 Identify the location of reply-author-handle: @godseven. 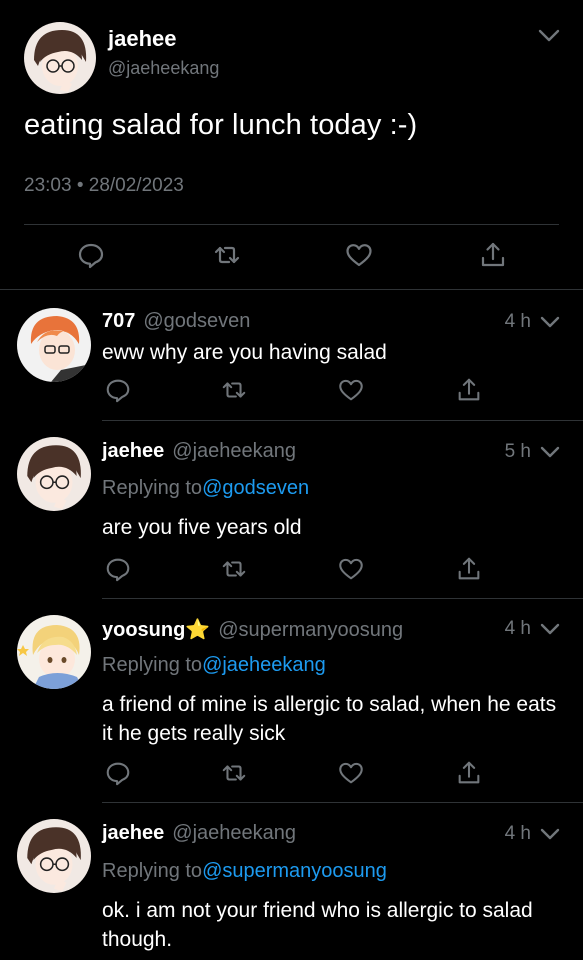
(196, 321).